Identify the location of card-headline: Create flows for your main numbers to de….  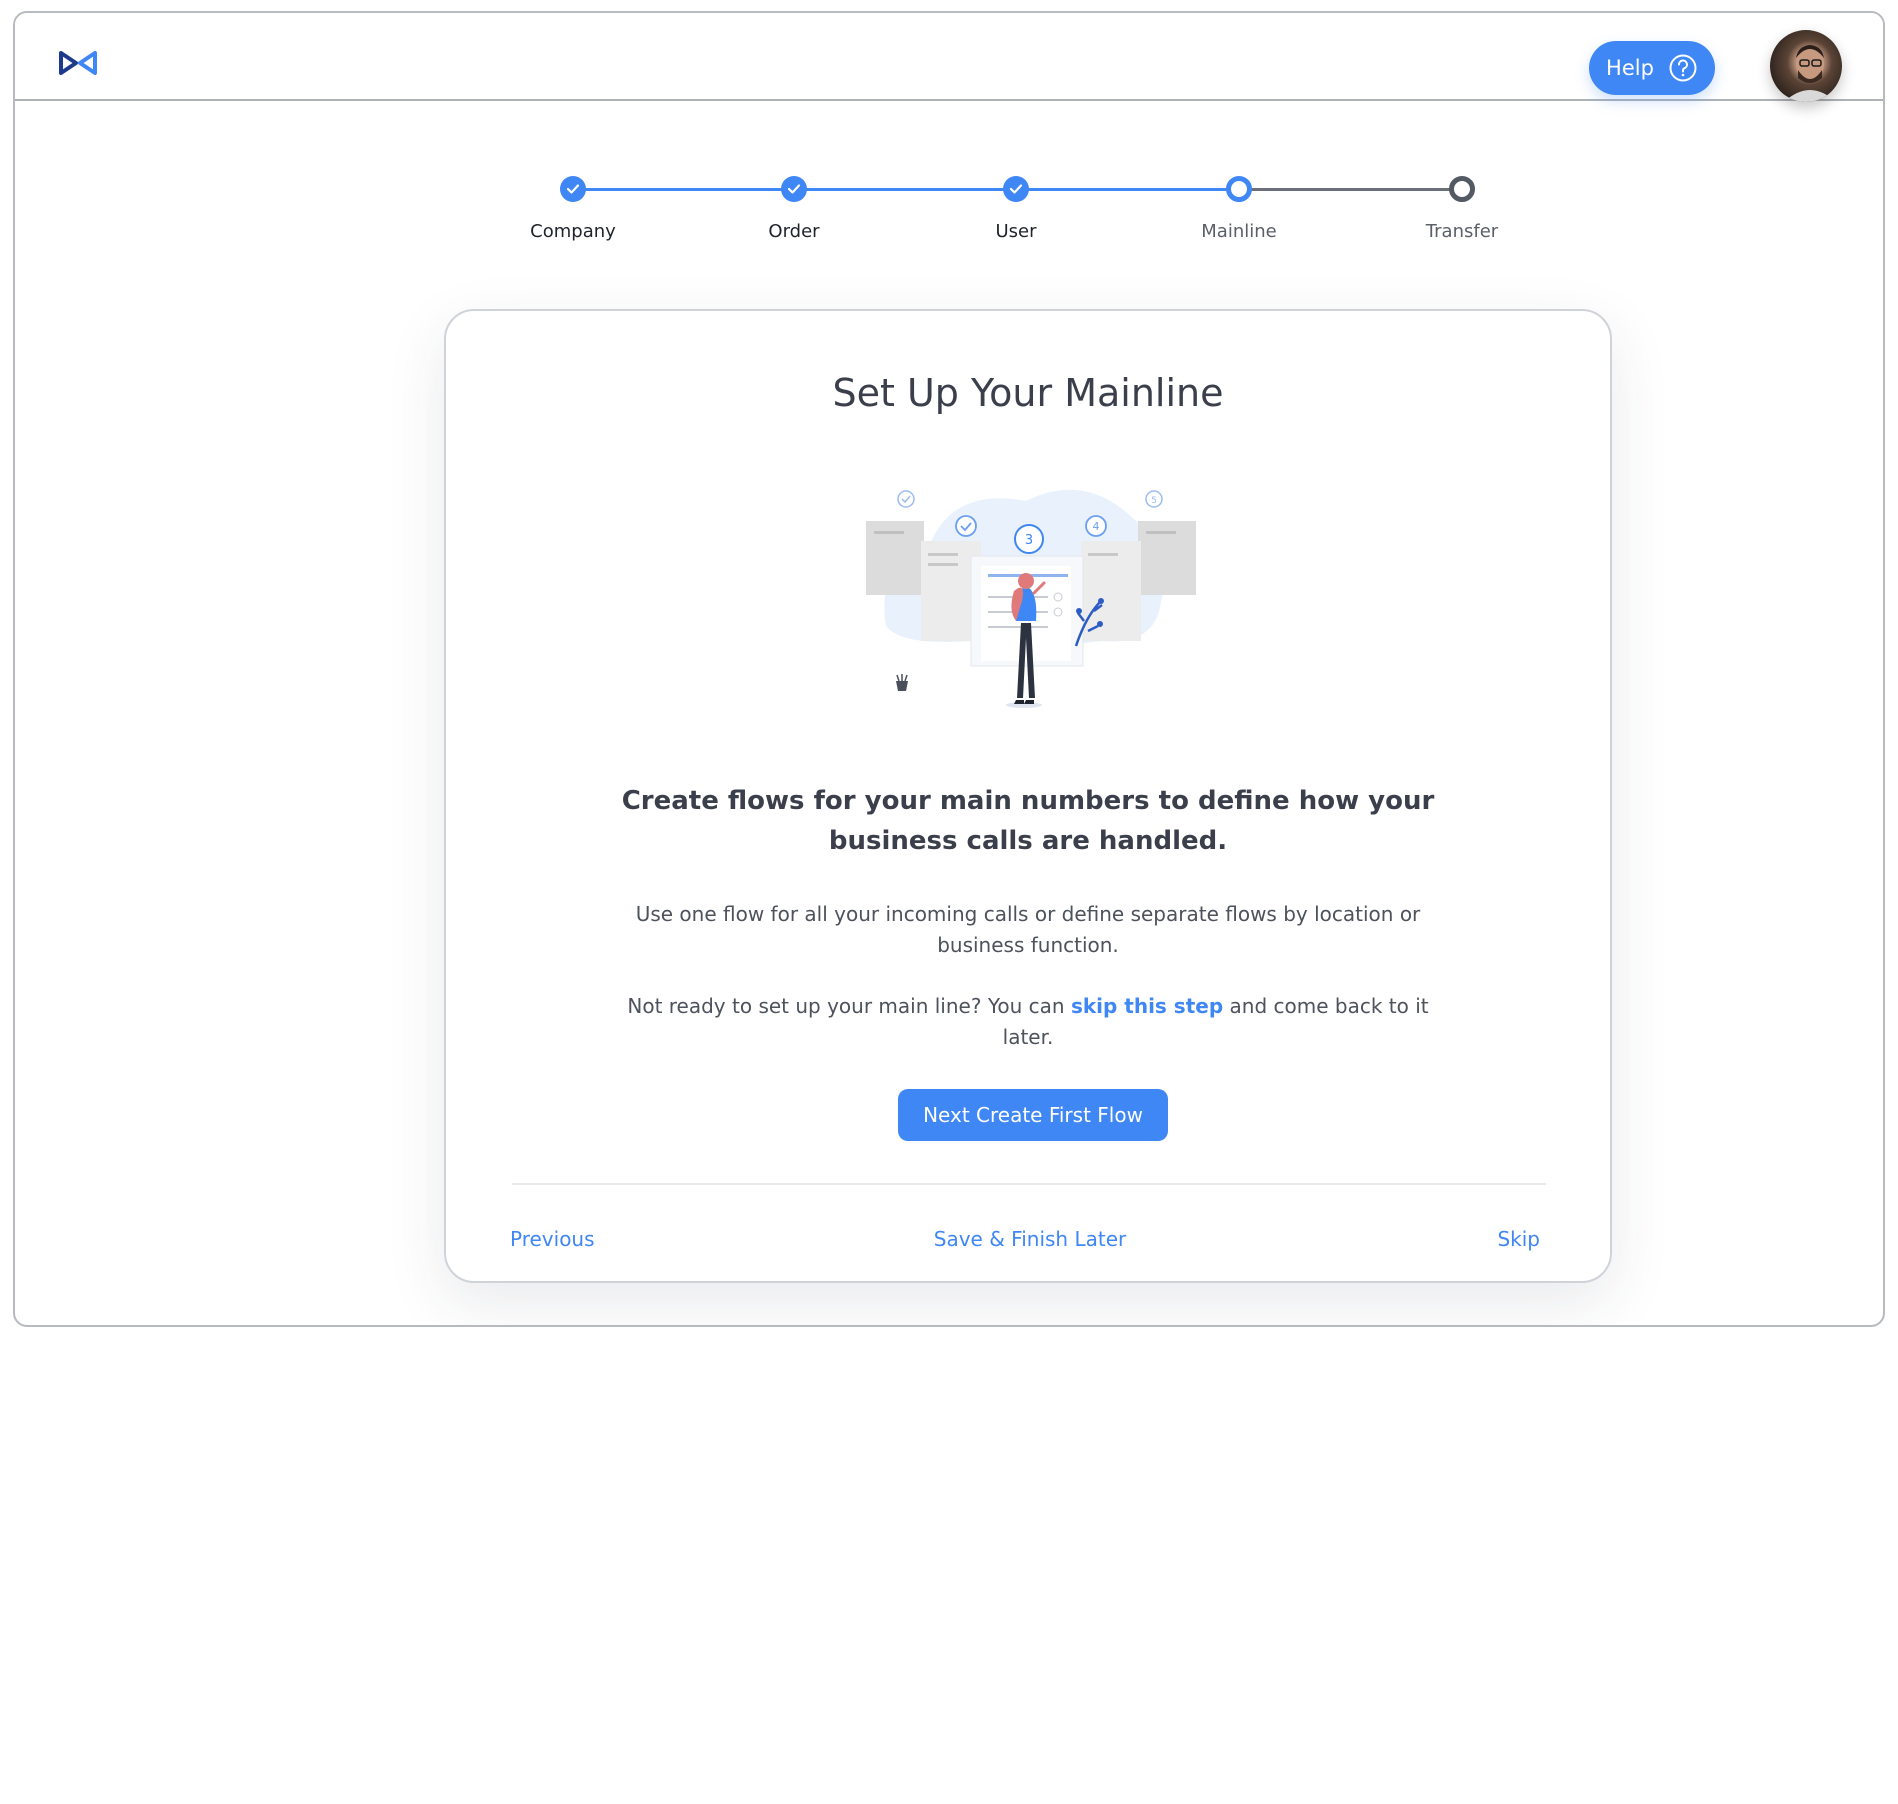
(1028, 821).